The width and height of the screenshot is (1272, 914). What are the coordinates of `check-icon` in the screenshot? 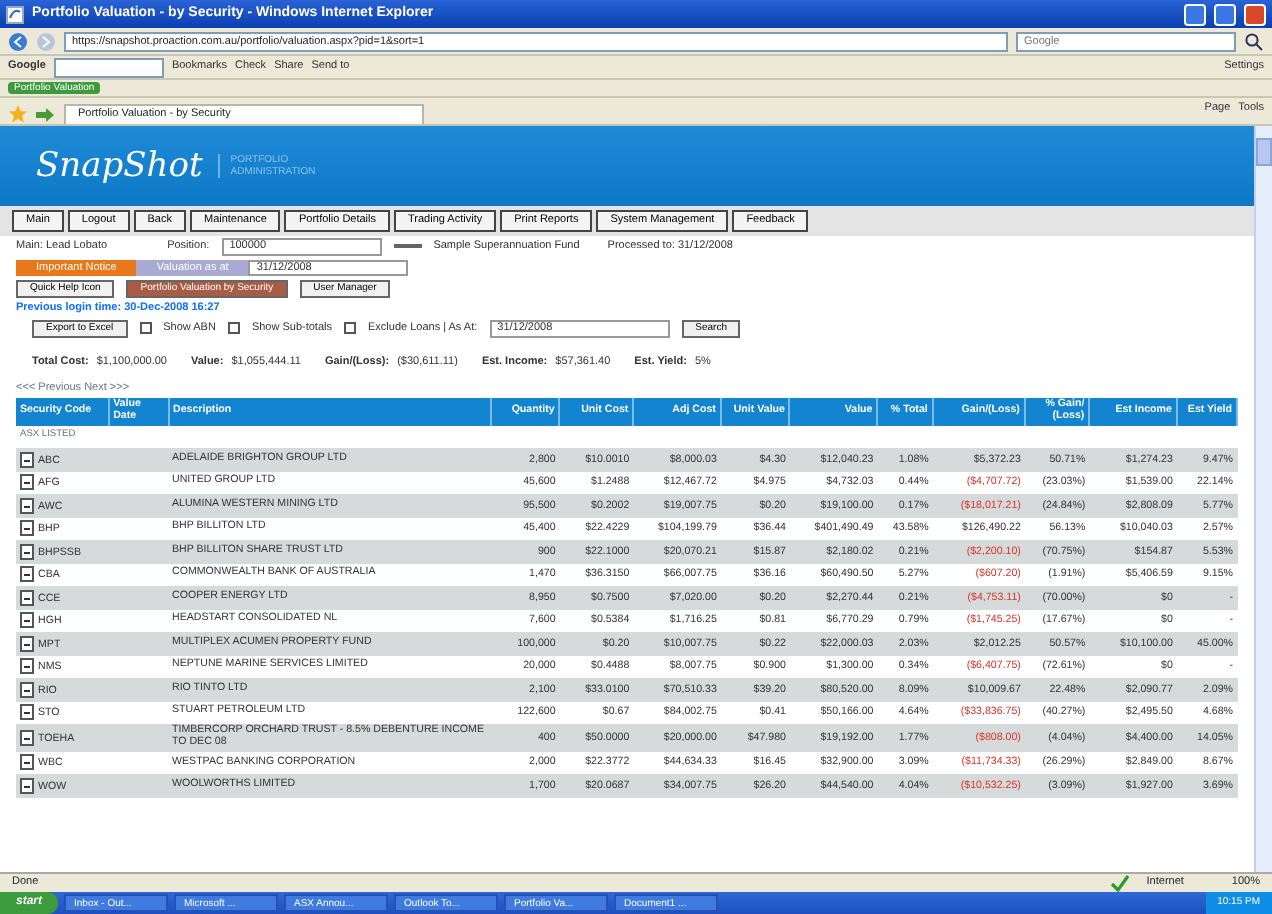 It's located at (1120, 883).